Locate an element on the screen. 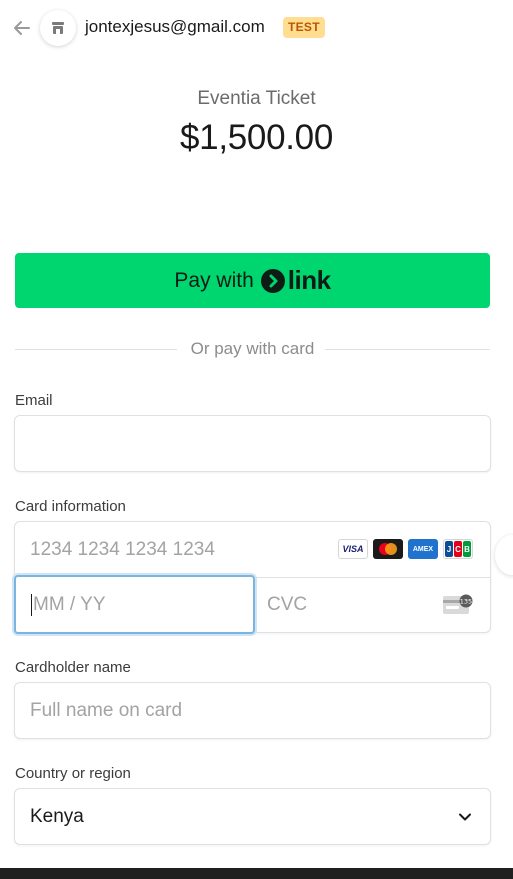  header: jontexjesus@gmail.com TEST is located at coordinates (256, 28).